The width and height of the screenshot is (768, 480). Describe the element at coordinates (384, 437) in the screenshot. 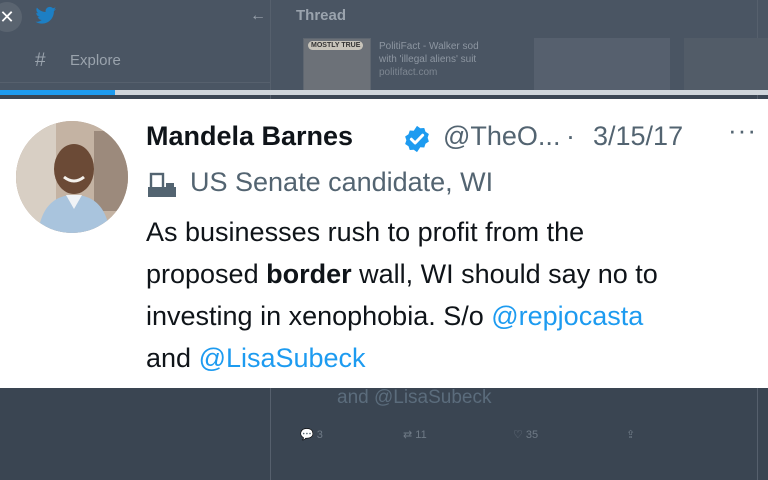

I see `tweet-actions: 💬 3 ⇄ 11 ♡ 35 ⇪` at that location.